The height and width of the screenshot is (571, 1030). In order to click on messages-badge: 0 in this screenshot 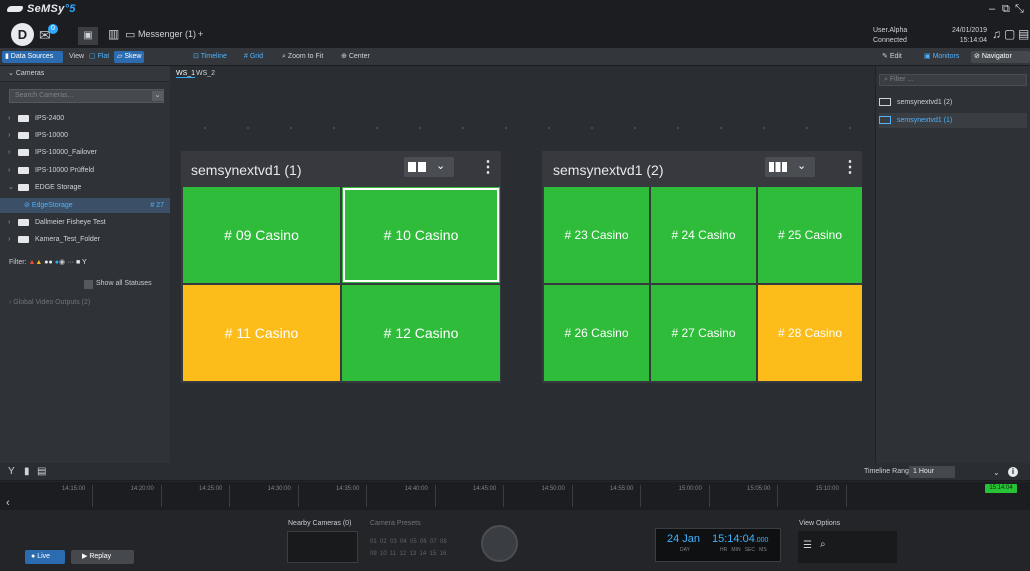, I will do `click(53, 29)`.